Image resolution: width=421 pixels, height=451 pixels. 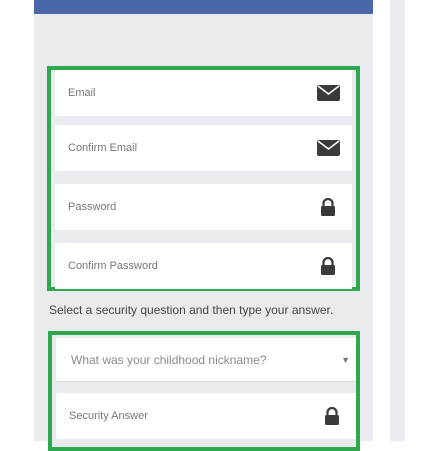 I want to click on header-bar, so click(x=203, y=7).